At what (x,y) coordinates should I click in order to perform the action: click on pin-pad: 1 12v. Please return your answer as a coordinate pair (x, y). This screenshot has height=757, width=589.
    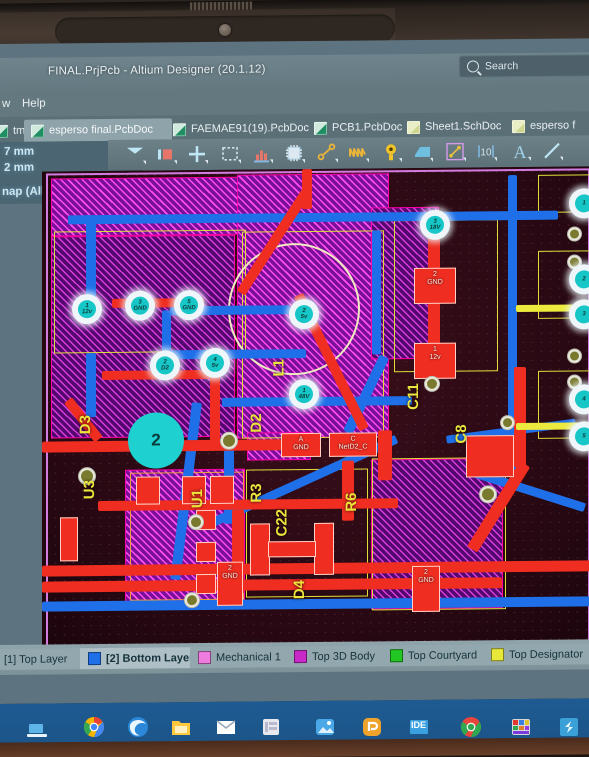
    Looking at the image, I should click on (87, 309).